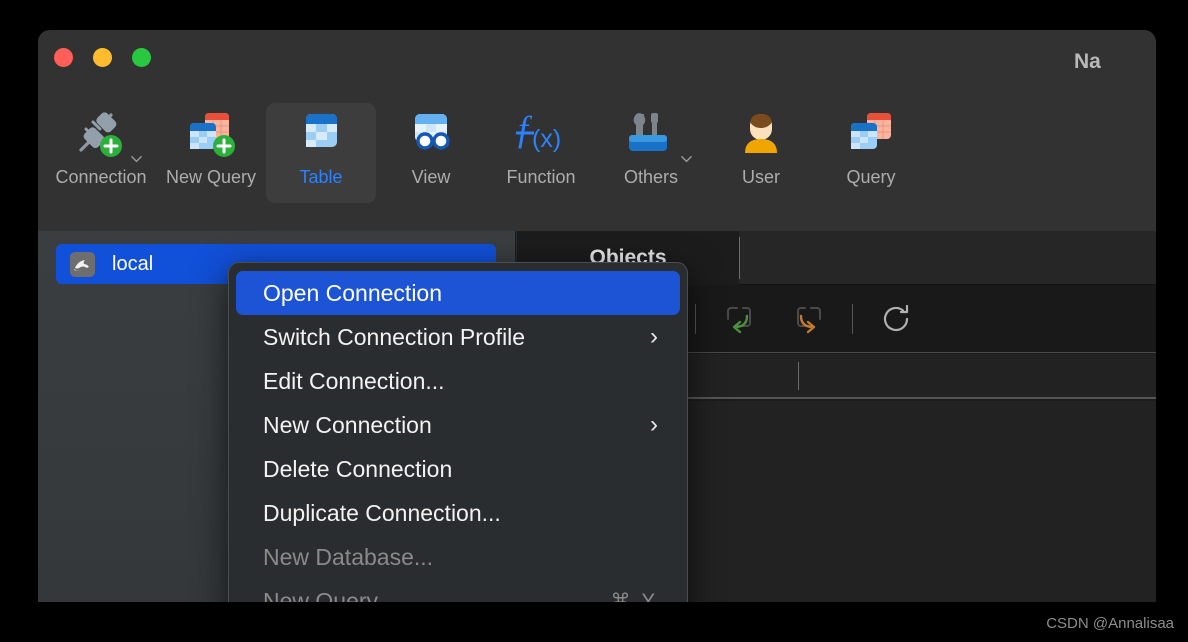  Describe the element at coordinates (809, 319) in the screenshot. I see `export-button` at that location.